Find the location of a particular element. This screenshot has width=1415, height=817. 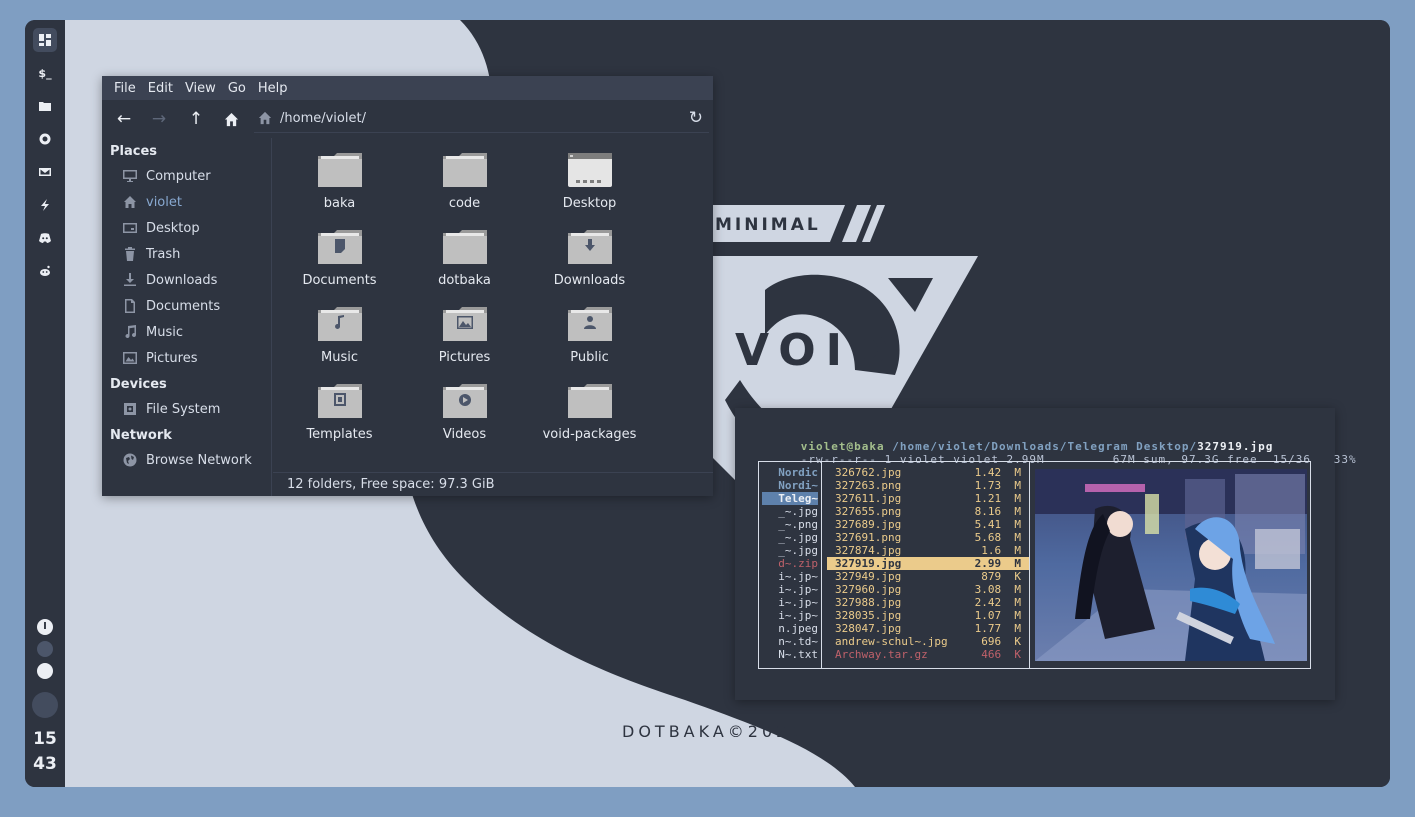

file-size: 879 K is located at coordinates (1001, 576).